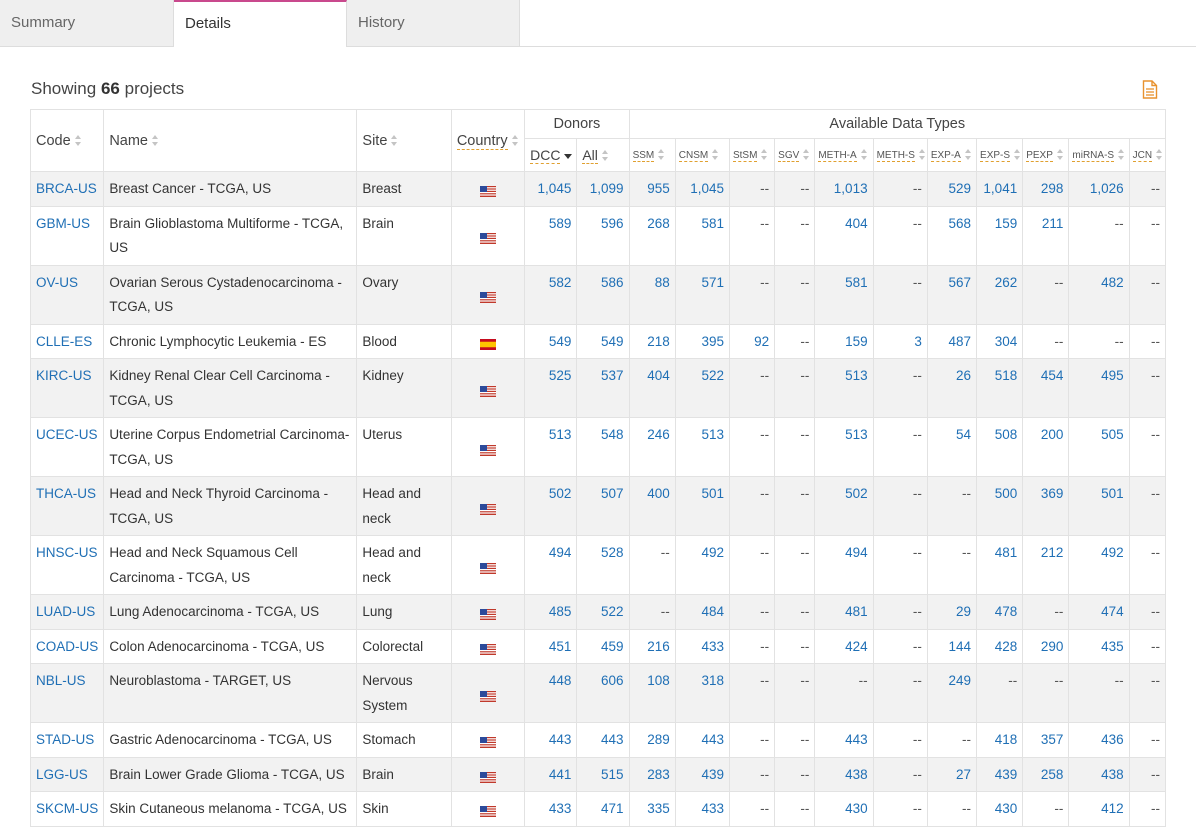 This screenshot has width=1196, height=827. Describe the element at coordinates (1000, 388) in the screenshot. I see `exp-s-count-cell: 518` at that location.